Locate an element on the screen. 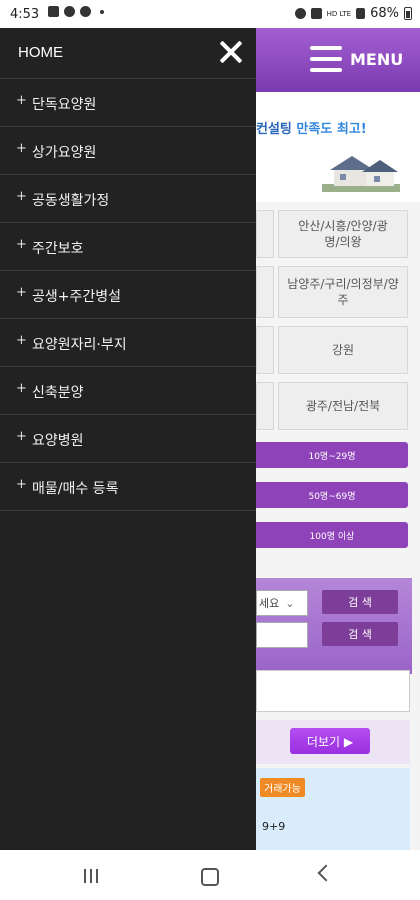 The height and width of the screenshot is (900, 420). region-button-label: 광주/전남/전북 is located at coordinates (343, 406).